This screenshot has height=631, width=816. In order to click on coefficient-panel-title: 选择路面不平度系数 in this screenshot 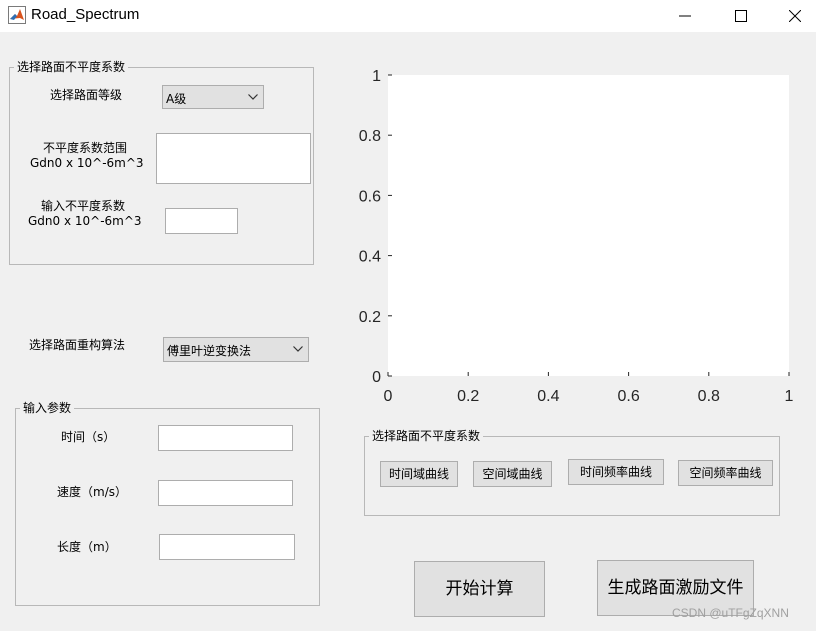, I will do `click(71, 67)`.